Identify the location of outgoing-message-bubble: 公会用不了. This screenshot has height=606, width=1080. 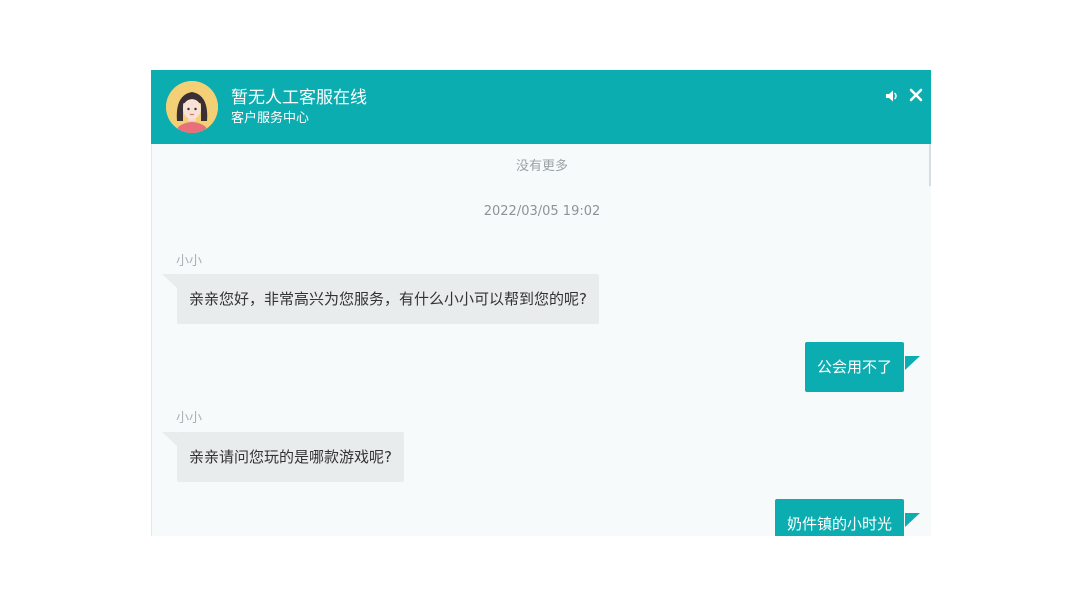
(854, 367).